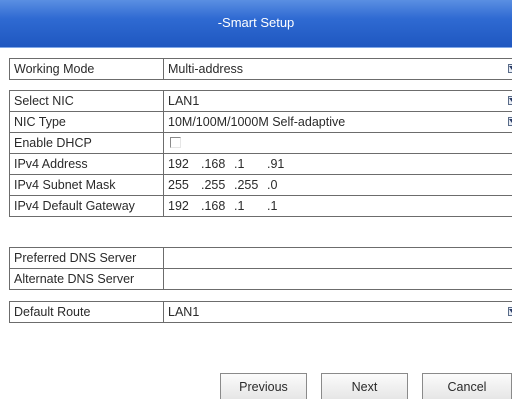  I want to click on select-nic-row: Select NIC LAN1, so click(261, 101).